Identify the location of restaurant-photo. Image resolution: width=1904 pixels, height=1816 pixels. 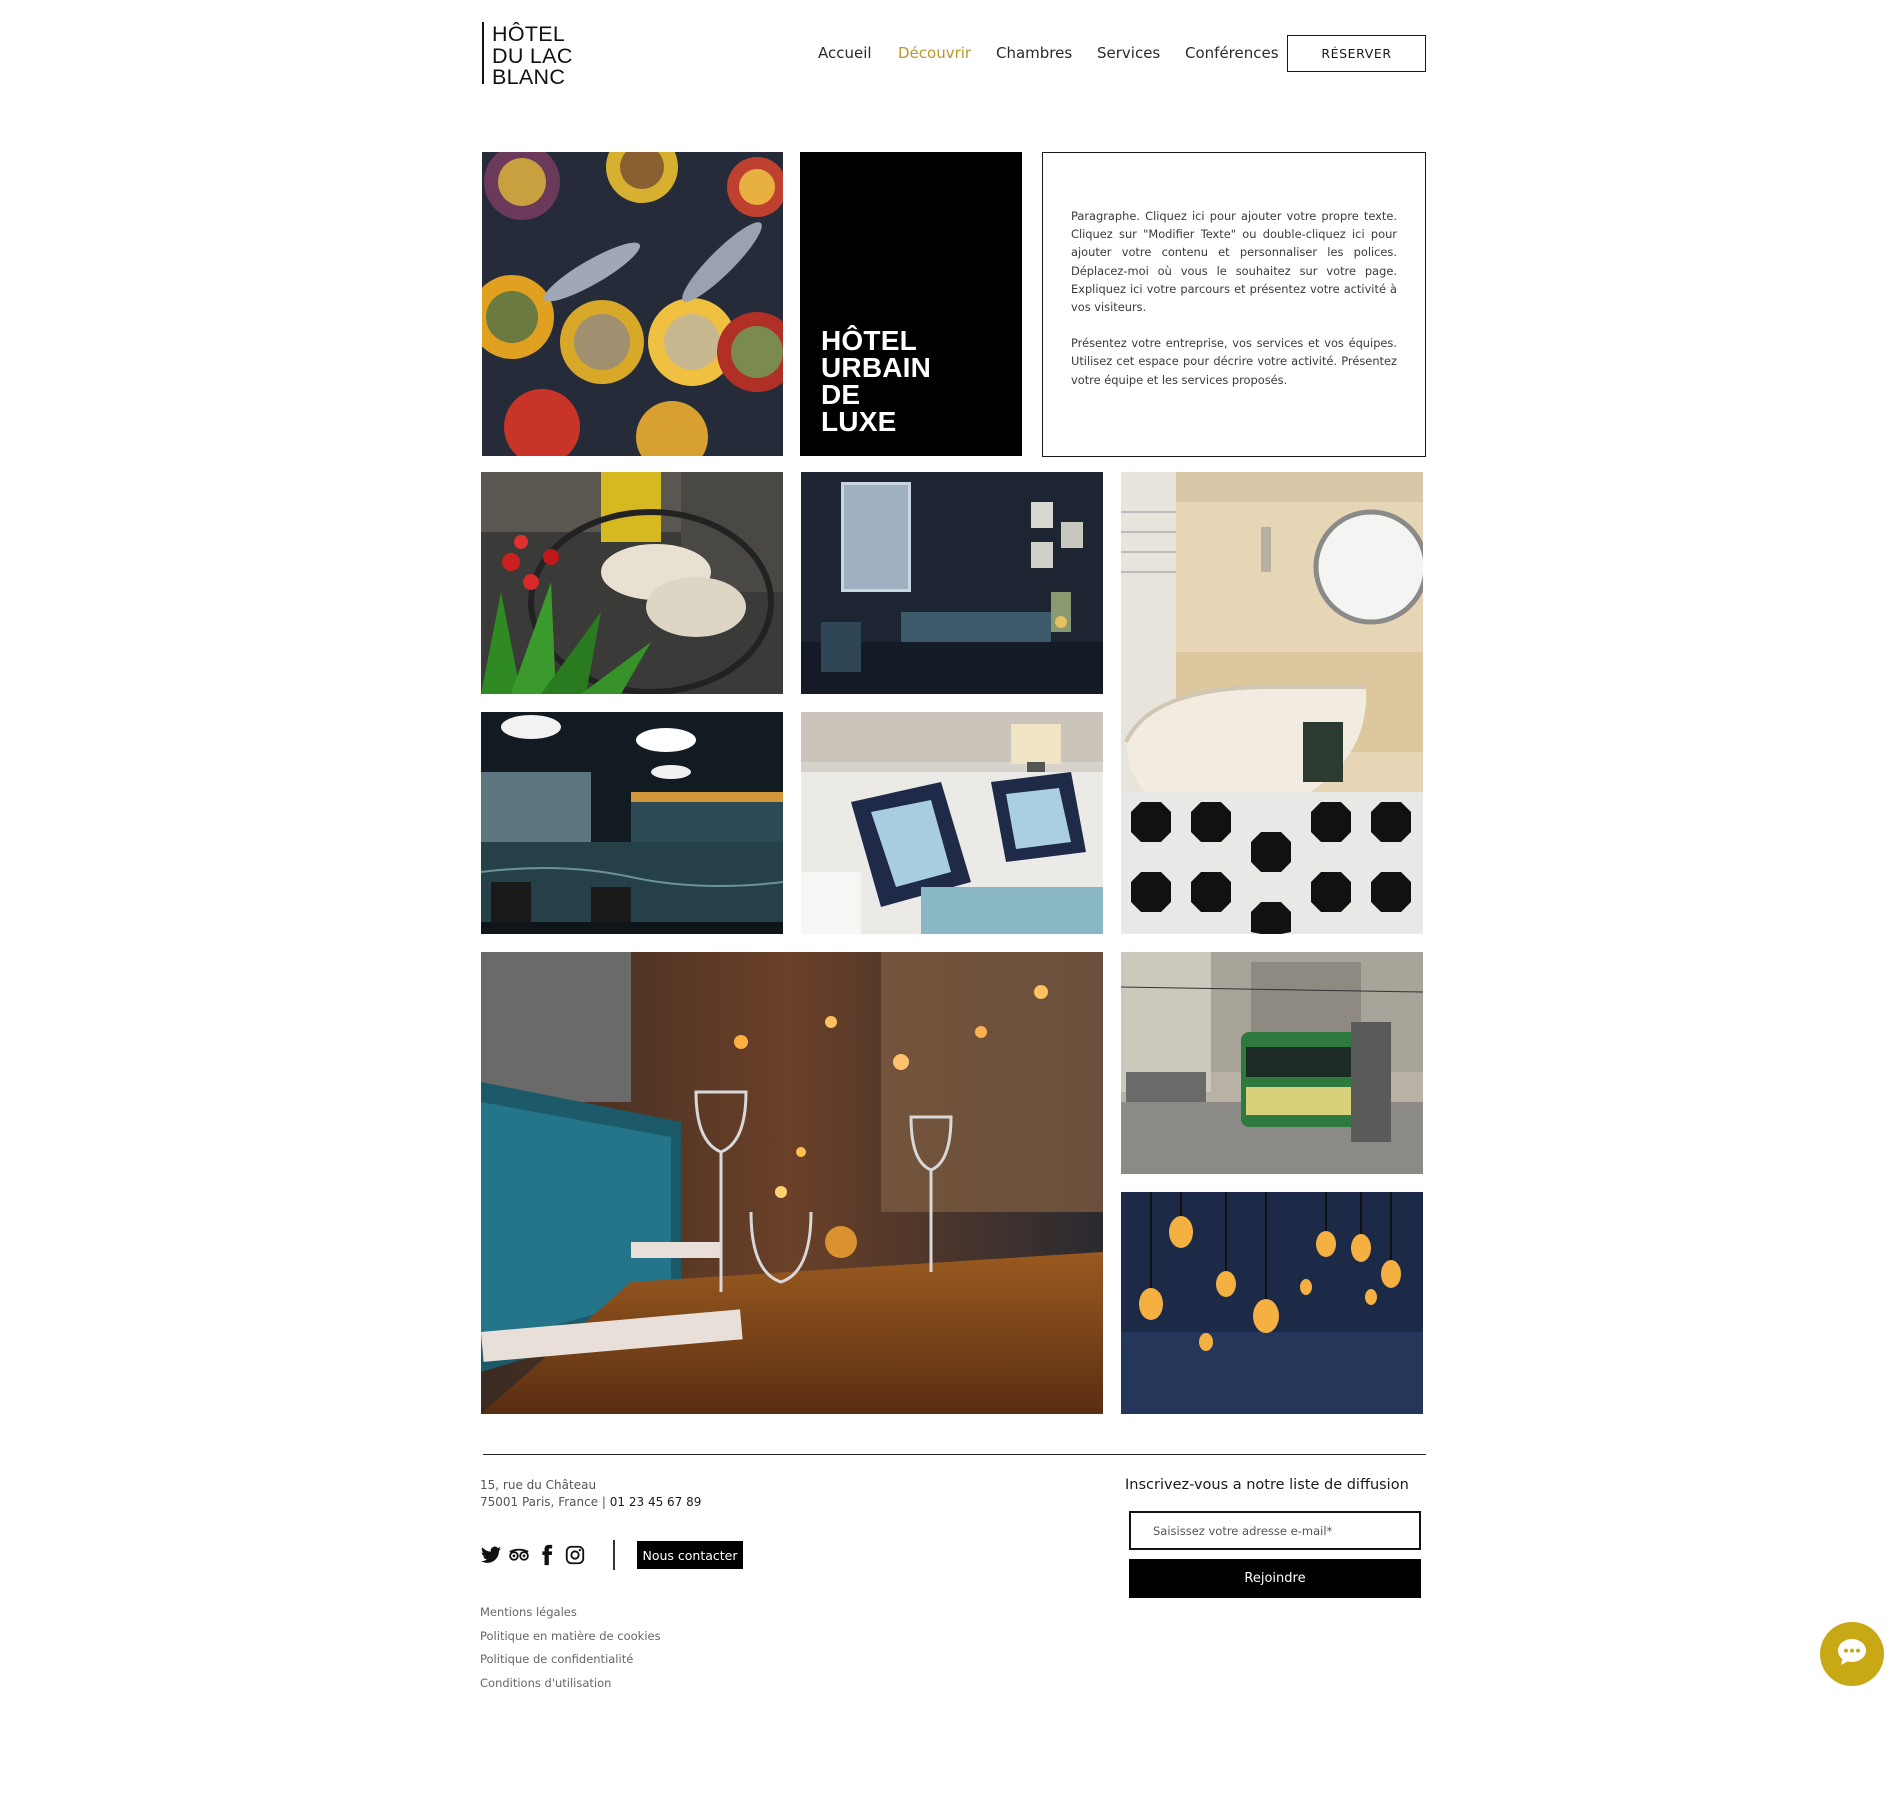
(792, 1183).